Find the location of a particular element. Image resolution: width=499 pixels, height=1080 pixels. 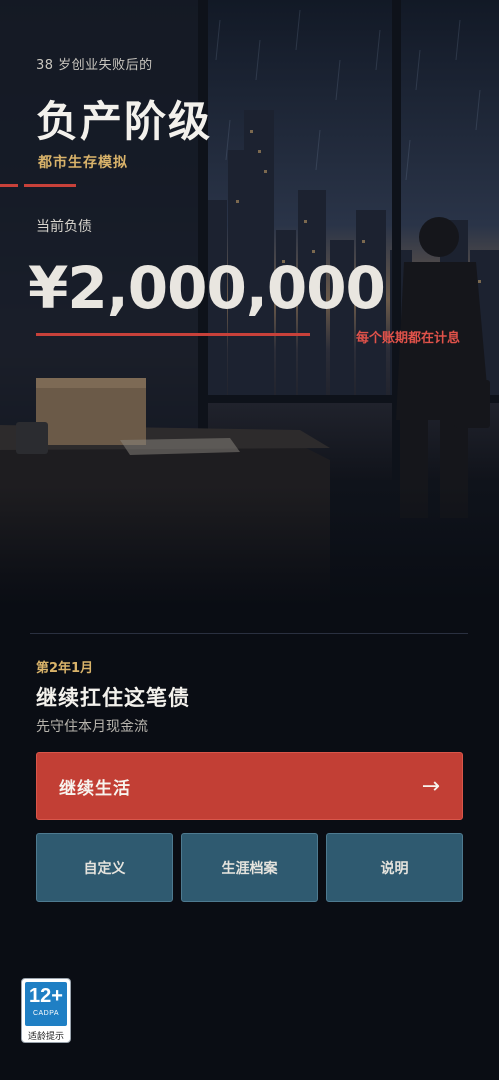

debt-underline is located at coordinates (173, 334).